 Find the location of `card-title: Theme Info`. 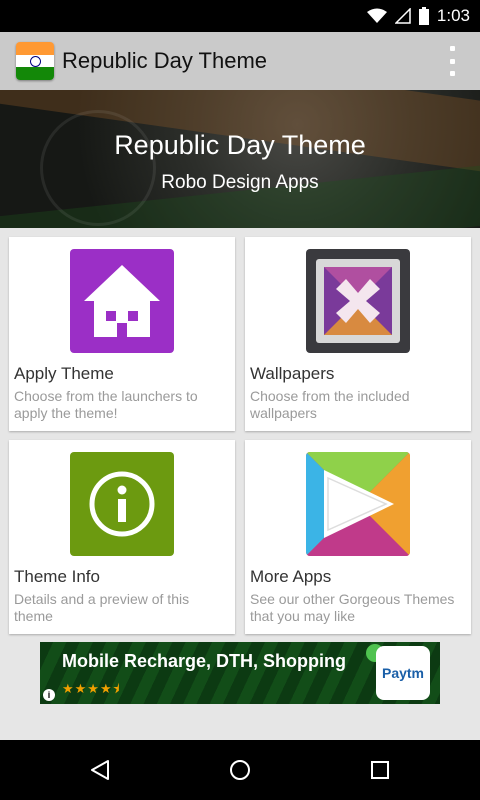

card-title: Theme Info is located at coordinates (57, 576).